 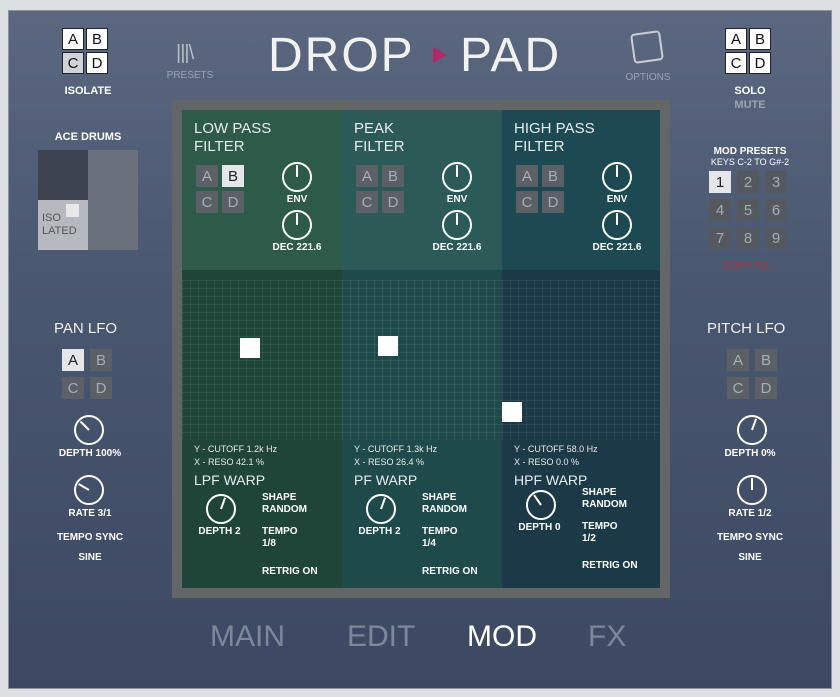 I want to click on mod-preset-2: 2, so click(x=748, y=182).